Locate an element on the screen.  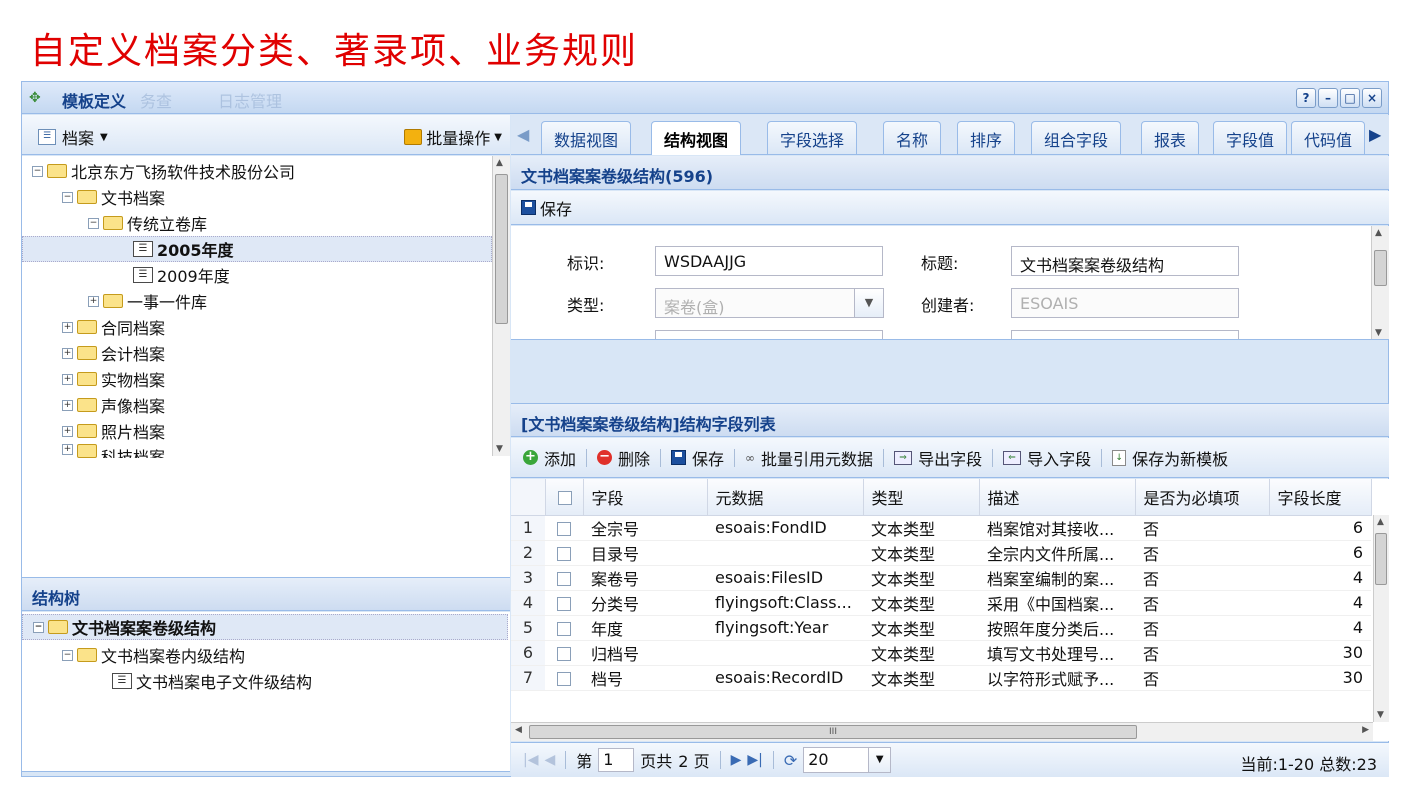
column-header: 字段长度 is located at coordinates (1320, 497).